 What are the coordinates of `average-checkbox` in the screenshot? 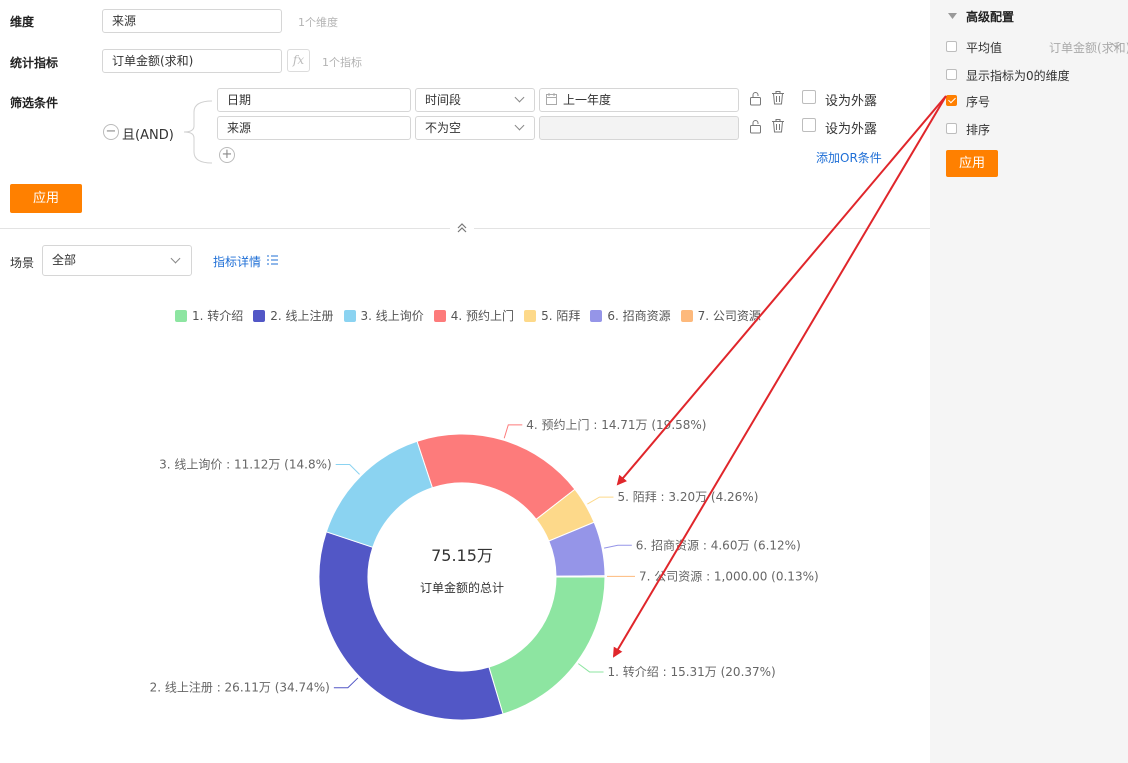 It's located at (951, 46).